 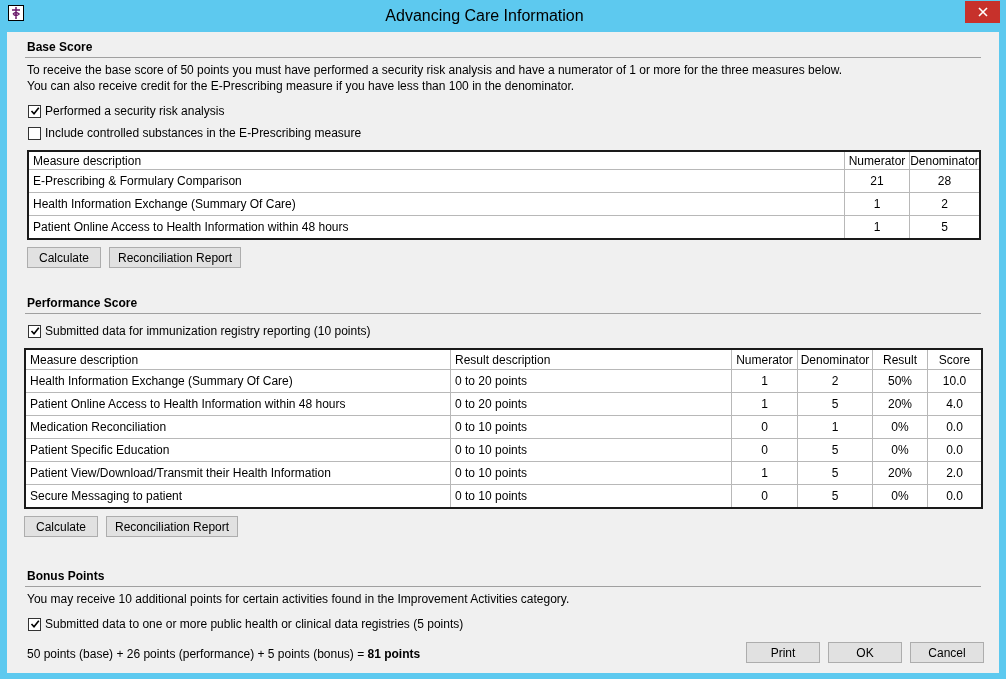 I want to click on checkbox-label: Submitted data for immunization registry reporting (10 points), so click(x=208, y=331).